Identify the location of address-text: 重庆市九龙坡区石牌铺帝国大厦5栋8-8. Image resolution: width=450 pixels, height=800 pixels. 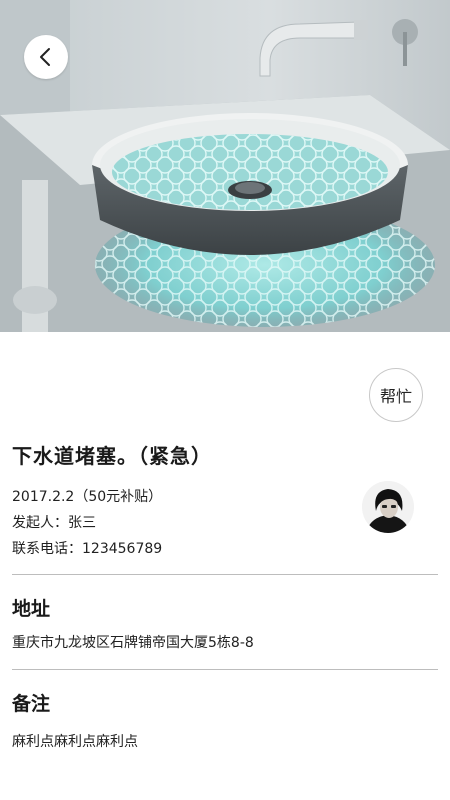
(133, 643).